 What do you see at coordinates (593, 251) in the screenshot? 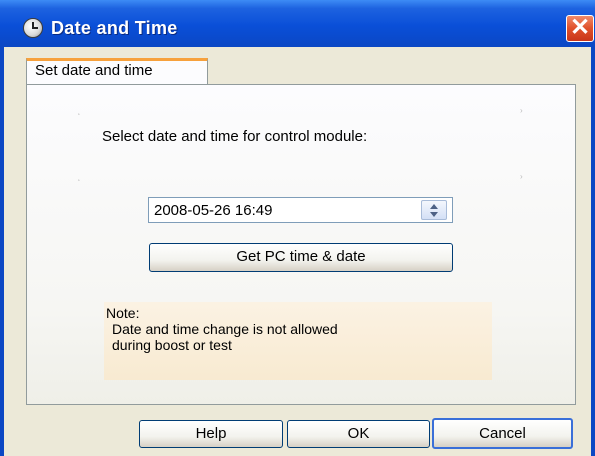
I see `window-frame-right` at bounding box center [593, 251].